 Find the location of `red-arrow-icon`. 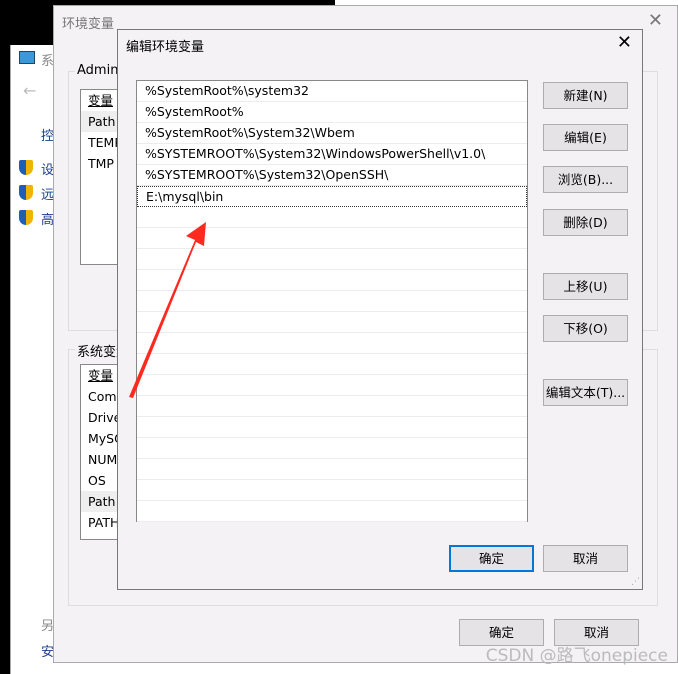

red-arrow-icon is located at coordinates (167, 310).